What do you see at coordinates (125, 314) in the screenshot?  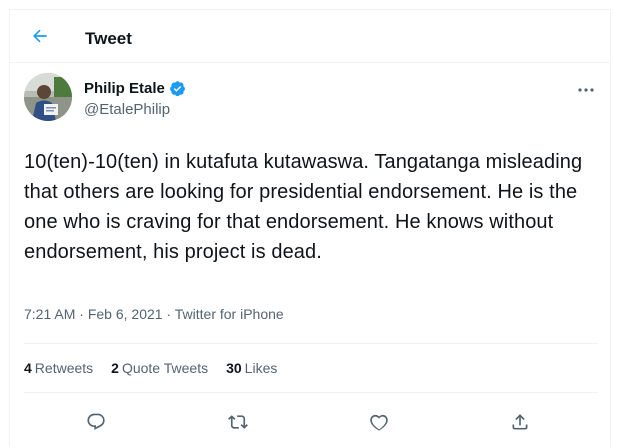 I see `tweet-date: Feb 6, 2021` at bounding box center [125, 314].